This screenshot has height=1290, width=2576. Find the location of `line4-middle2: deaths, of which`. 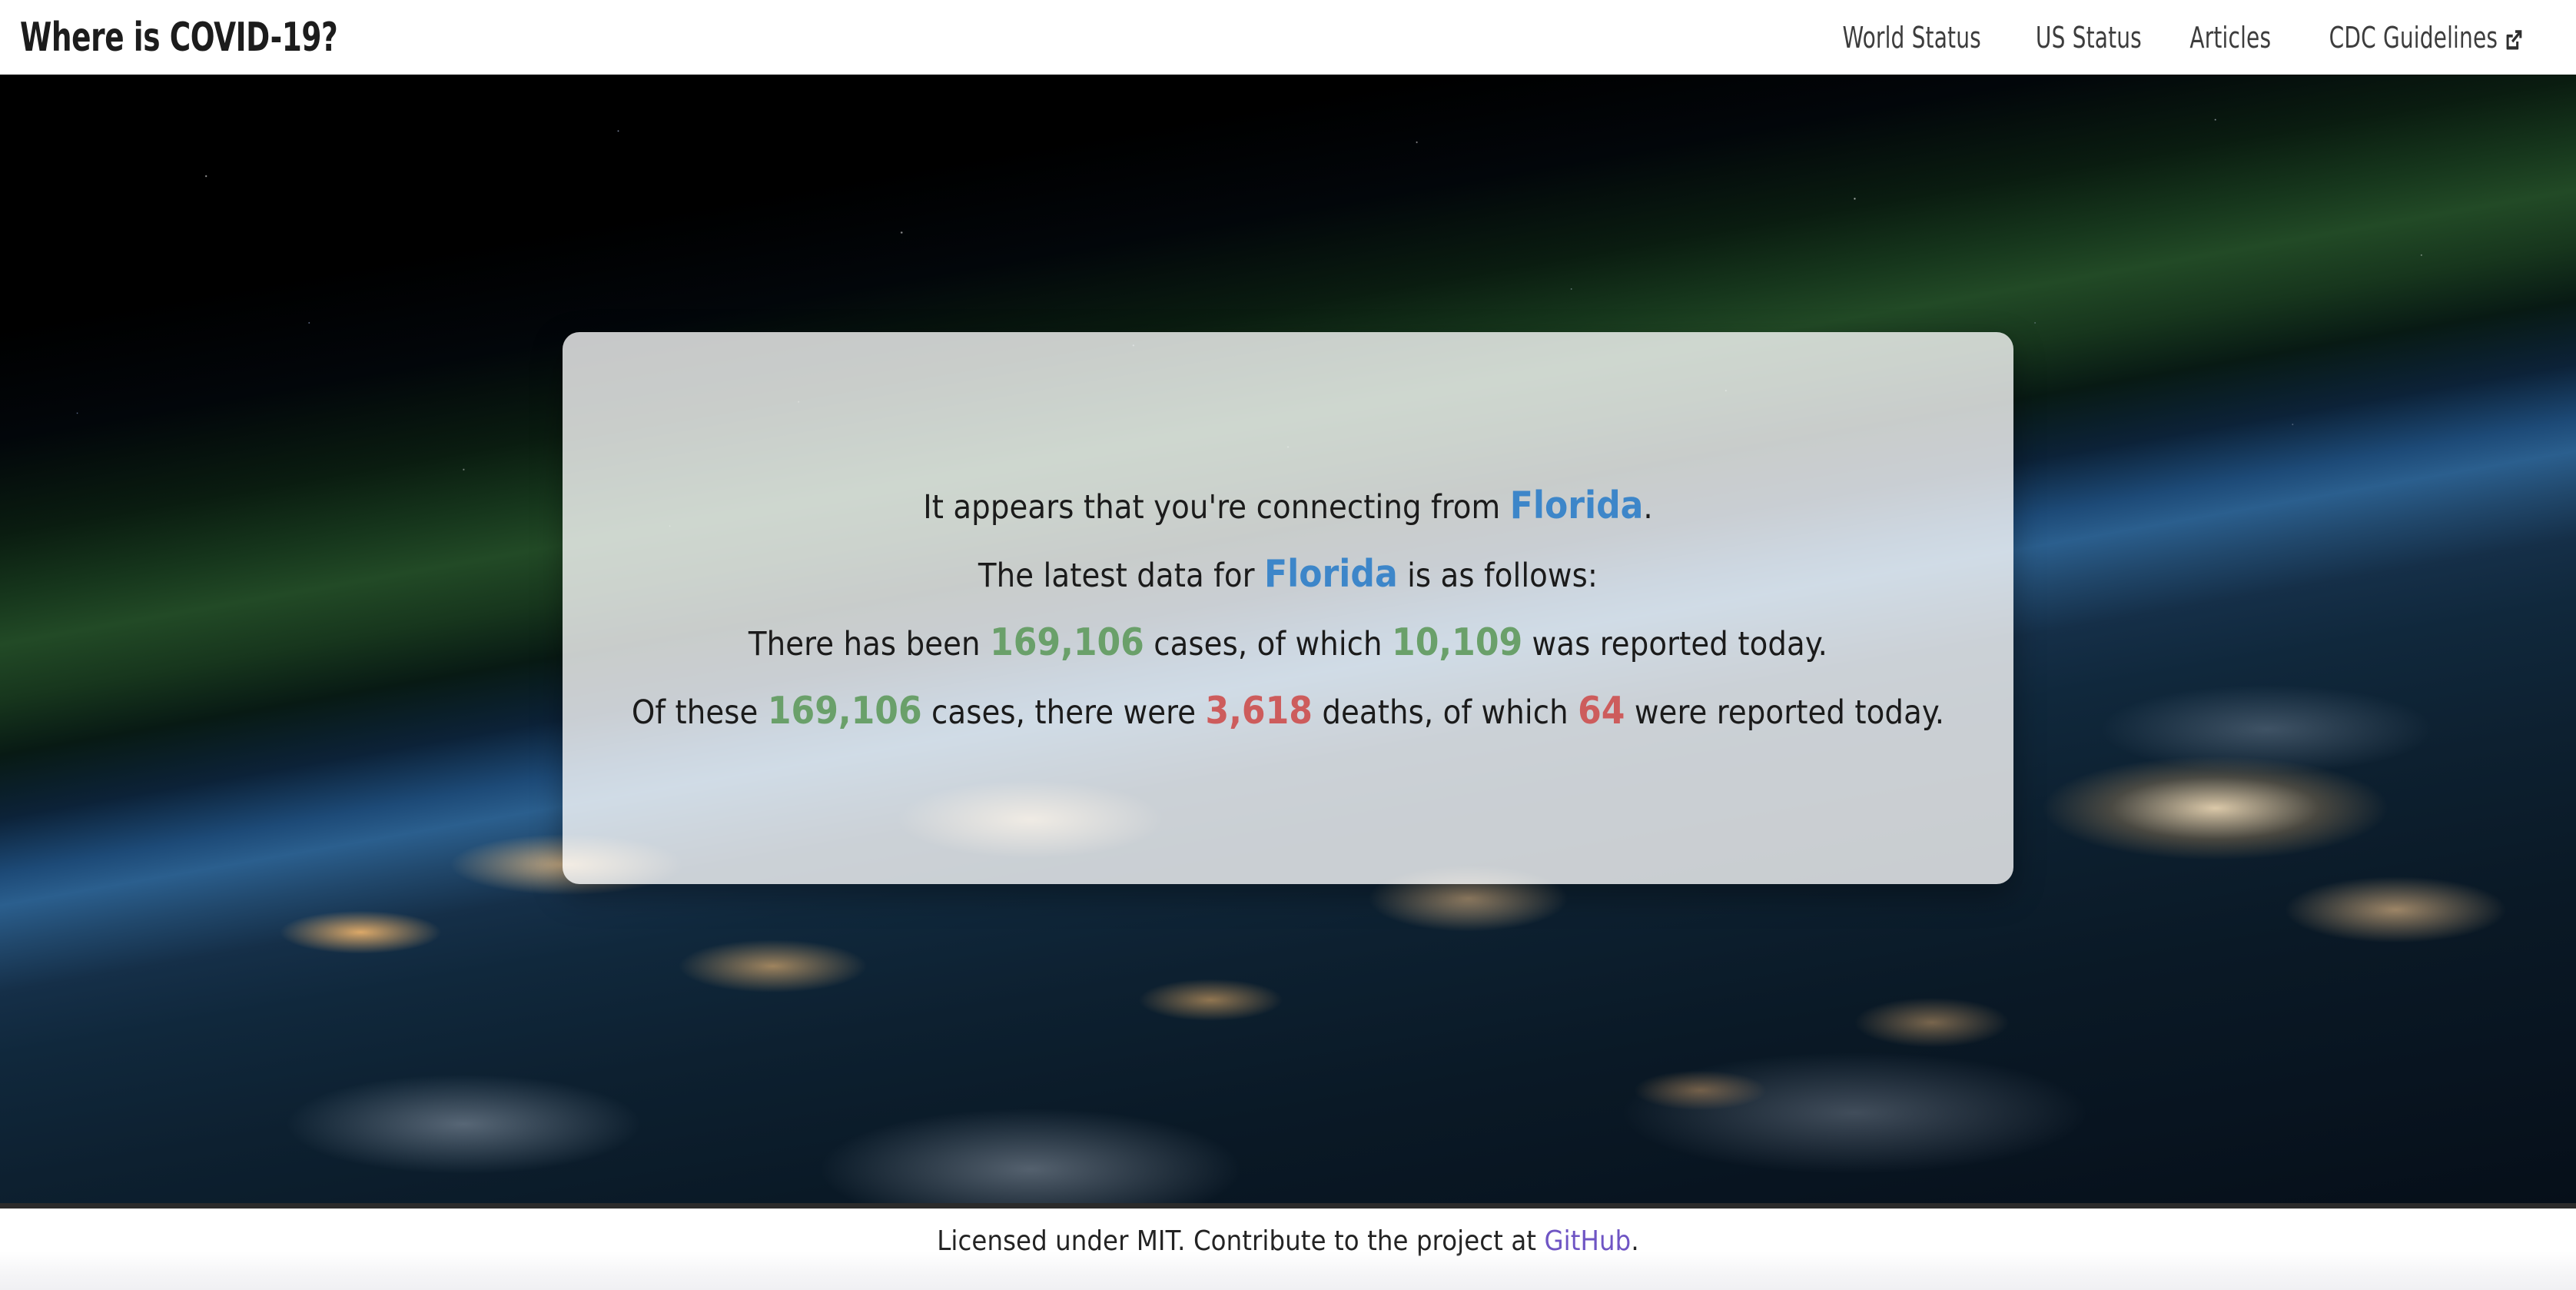

line4-middle2: deaths, of which is located at coordinates (1445, 712).